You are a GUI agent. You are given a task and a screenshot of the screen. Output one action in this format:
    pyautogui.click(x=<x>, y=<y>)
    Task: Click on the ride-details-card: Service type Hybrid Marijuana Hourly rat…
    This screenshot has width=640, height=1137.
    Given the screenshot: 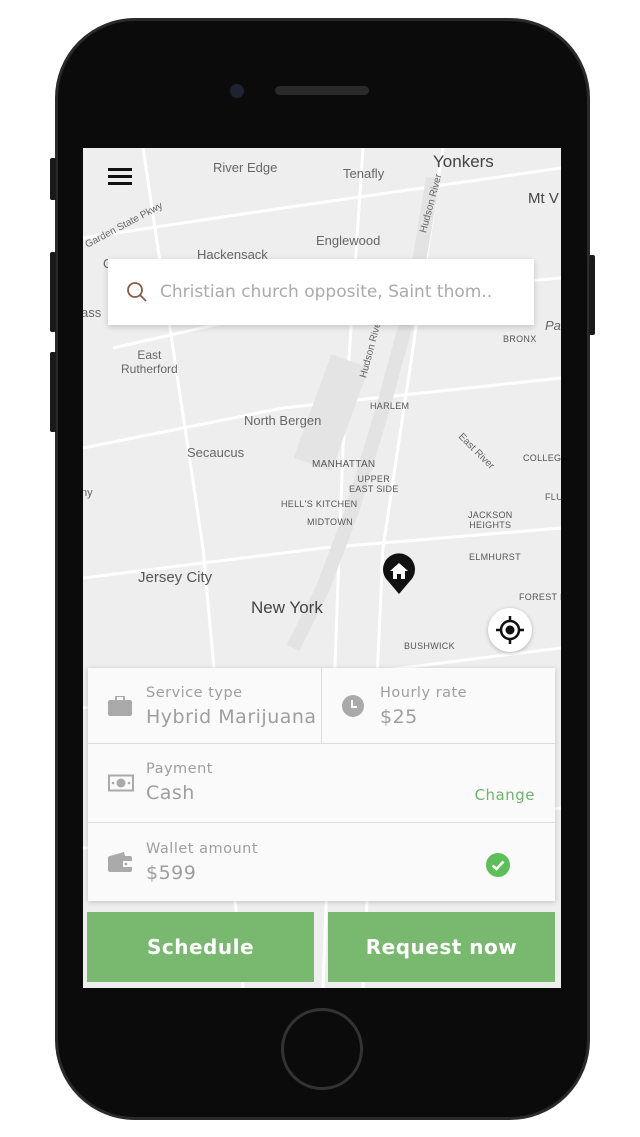 What is the action you would take?
    pyautogui.click(x=321, y=784)
    